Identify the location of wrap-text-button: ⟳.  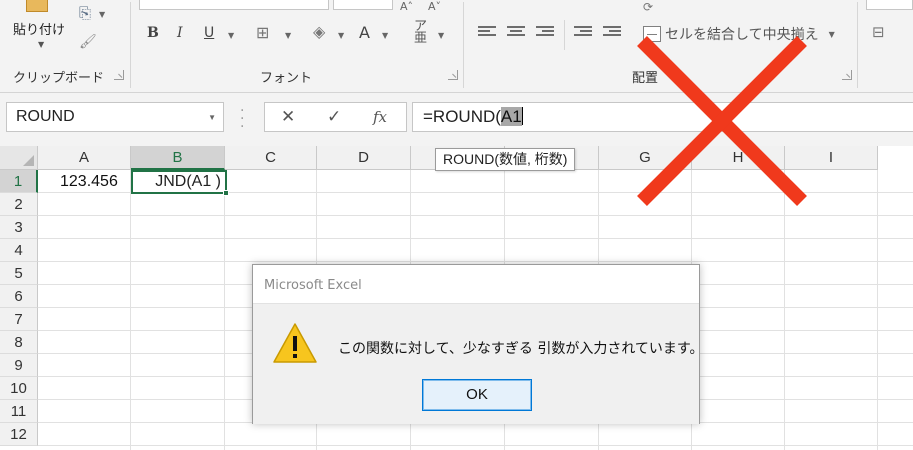
(648, 7).